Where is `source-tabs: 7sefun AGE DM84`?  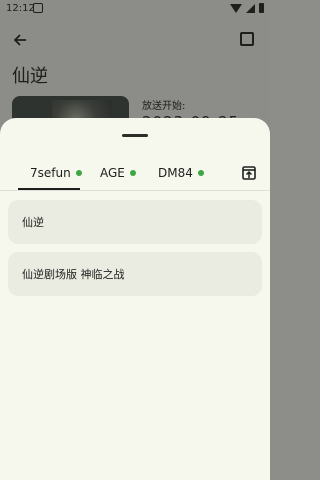
source-tabs: 7sefun AGE DM84 is located at coordinates (135, 173).